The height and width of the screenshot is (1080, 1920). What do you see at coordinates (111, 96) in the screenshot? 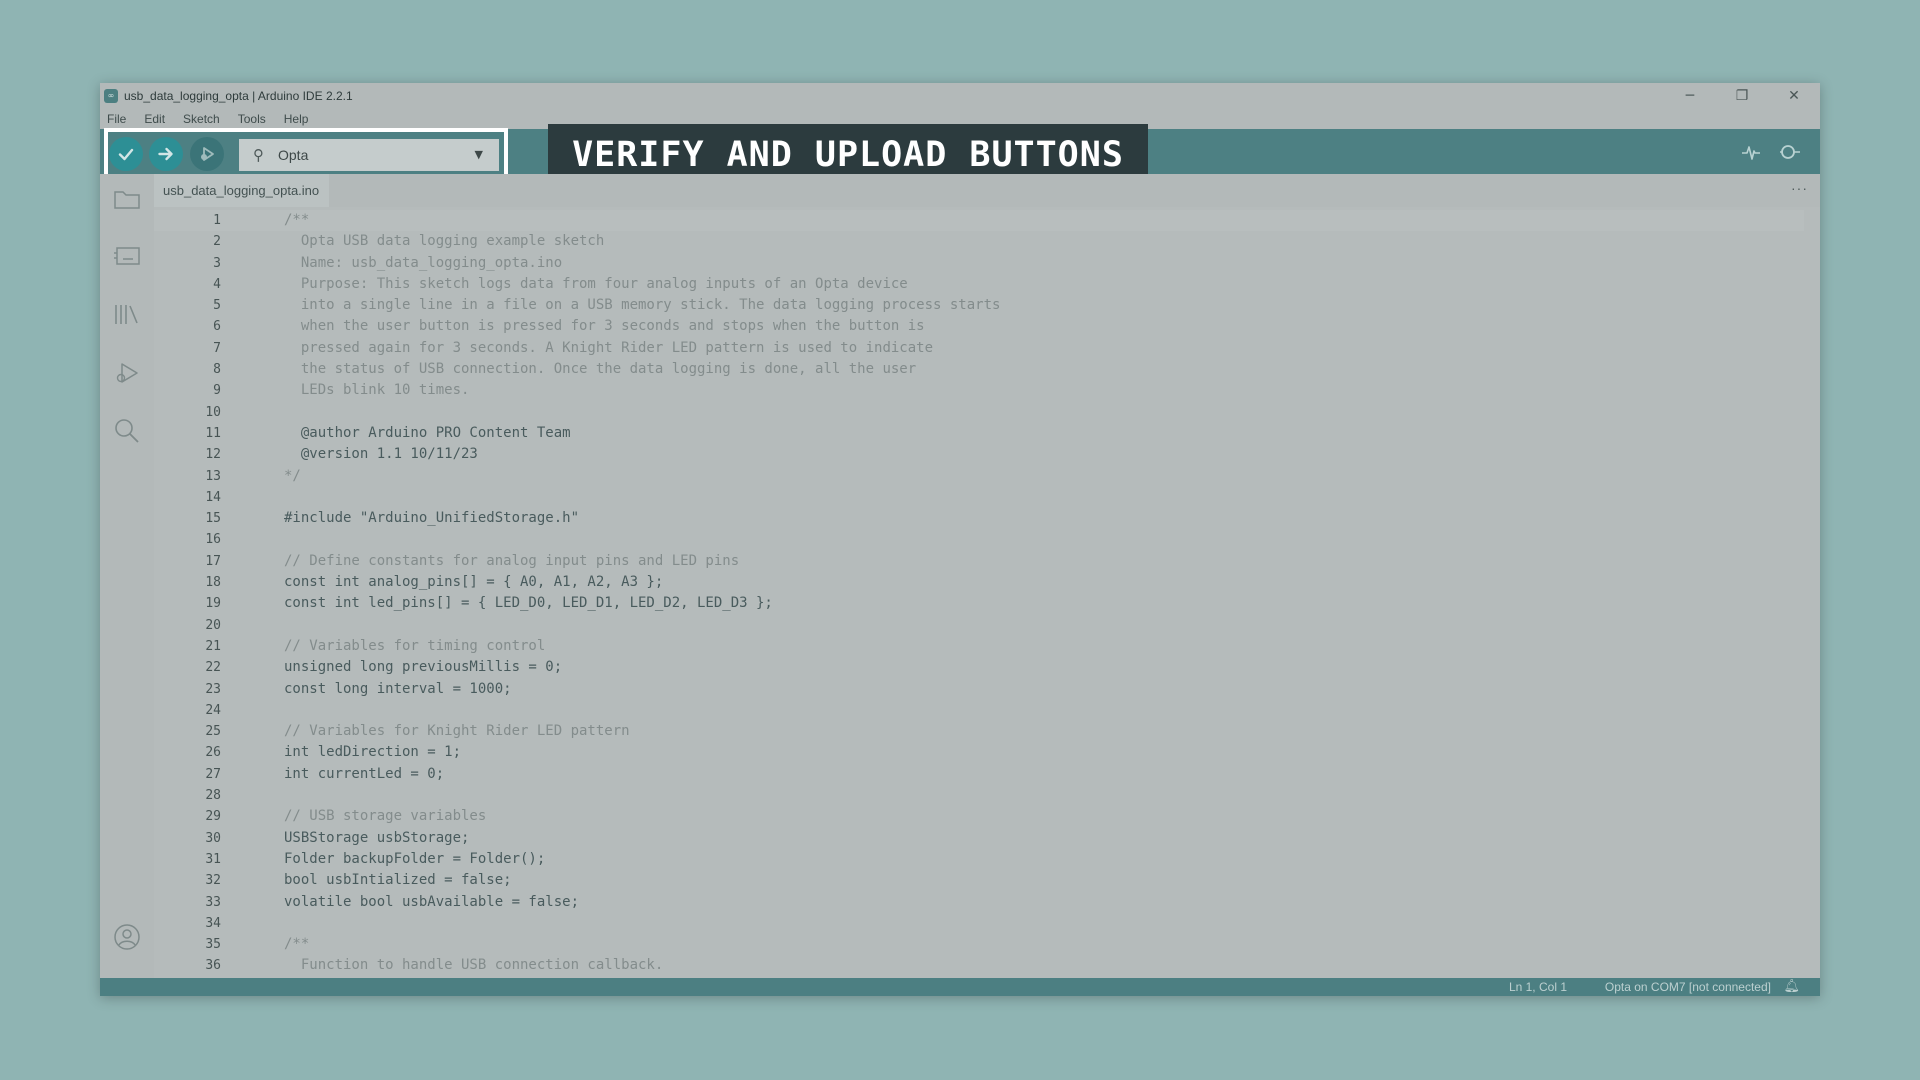
I see `arduino-app-icon: ∞` at bounding box center [111, 96].